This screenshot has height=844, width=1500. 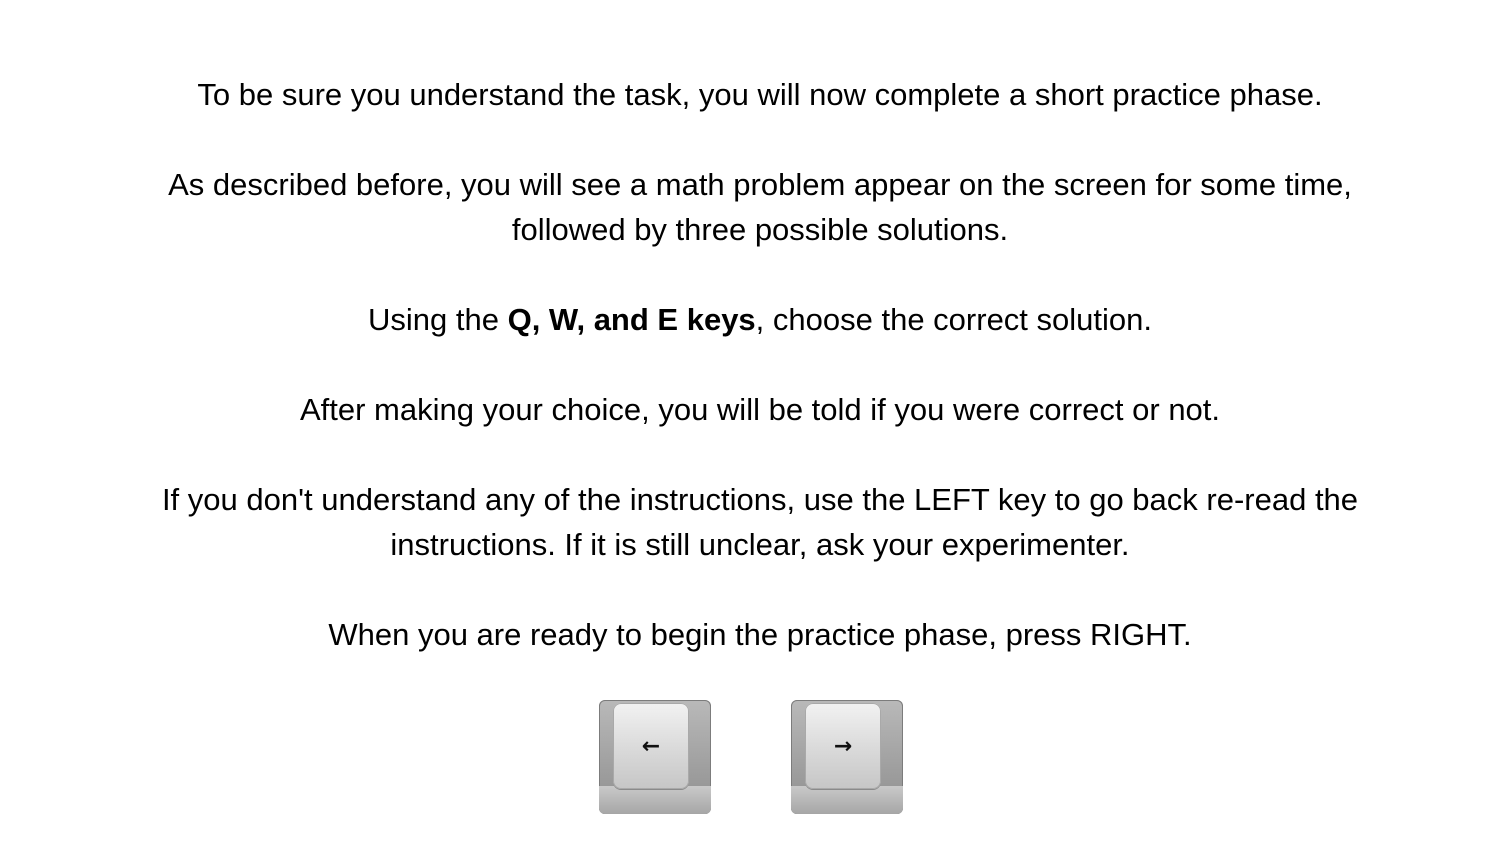 I want to click on right-key-button: →, so click(x=847, y=757).